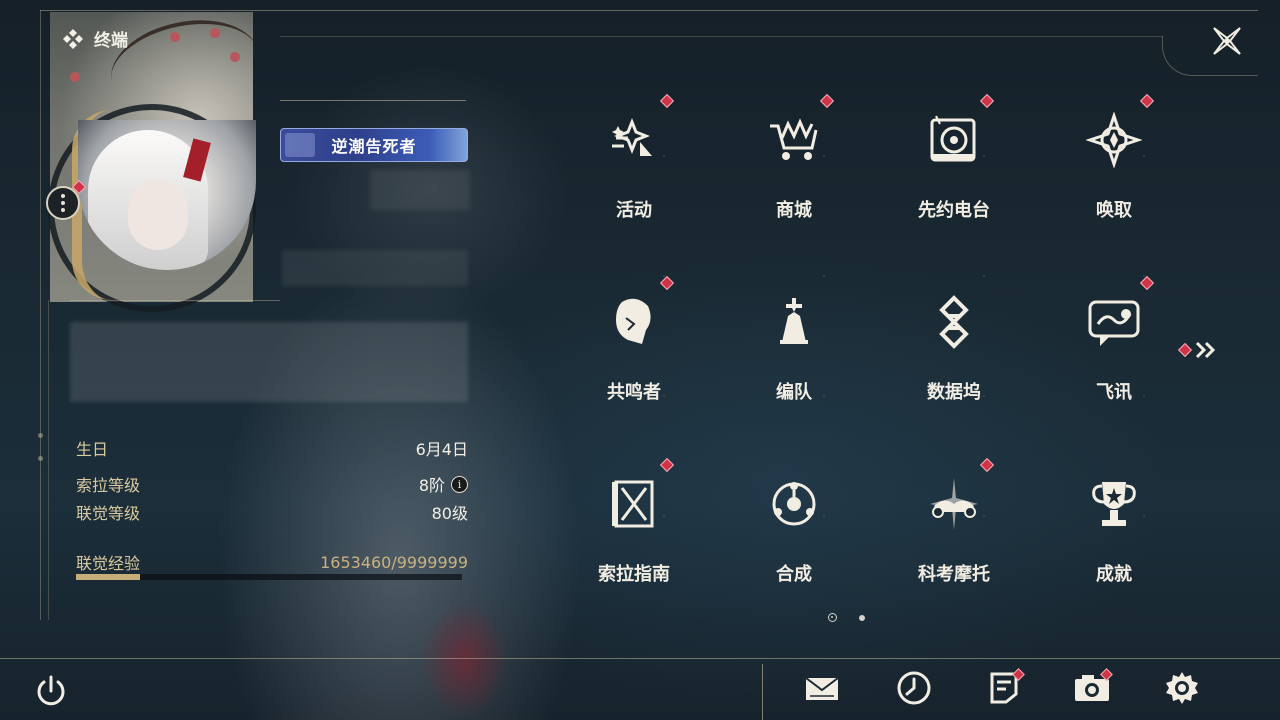 This screenshot has width=1280, height=720. Describe the element at coordinates (394, 562) in the screenshot. I see `stat-value: 1653460/9999999` at that location.